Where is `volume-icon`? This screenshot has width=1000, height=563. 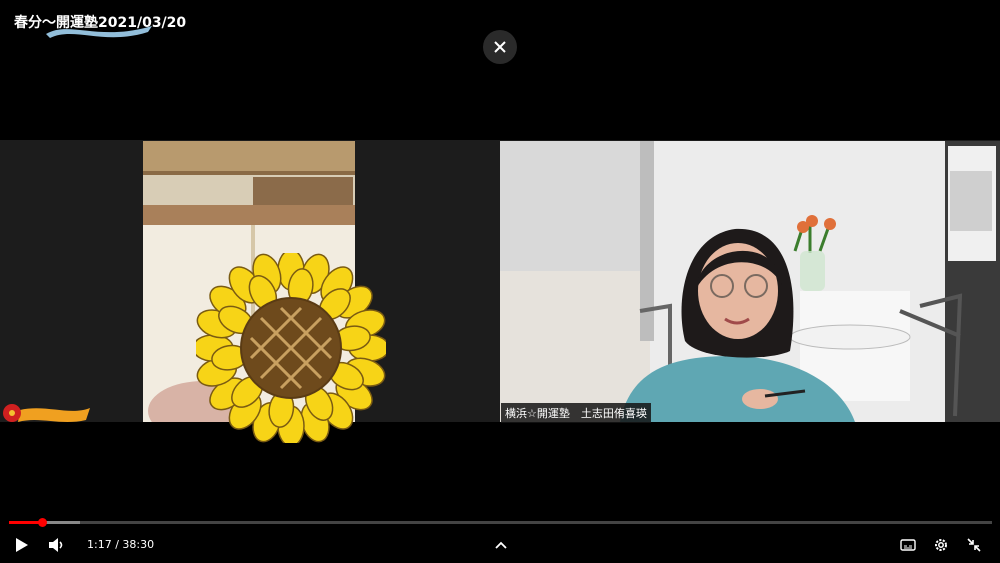 volume-icon is located at coordinates (56, 545).